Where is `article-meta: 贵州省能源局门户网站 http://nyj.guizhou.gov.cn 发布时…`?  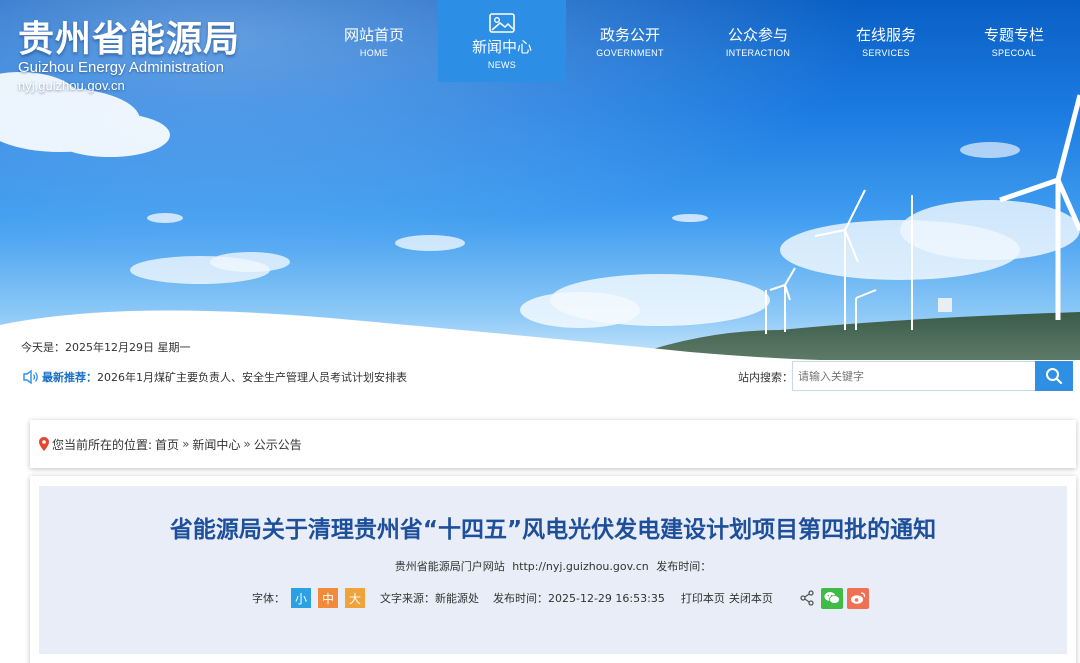
article-meta: 贵州省能源局门户网站 http://nyj.guizhou.gov.cn 发布时… is located at coordinates (553, 566).